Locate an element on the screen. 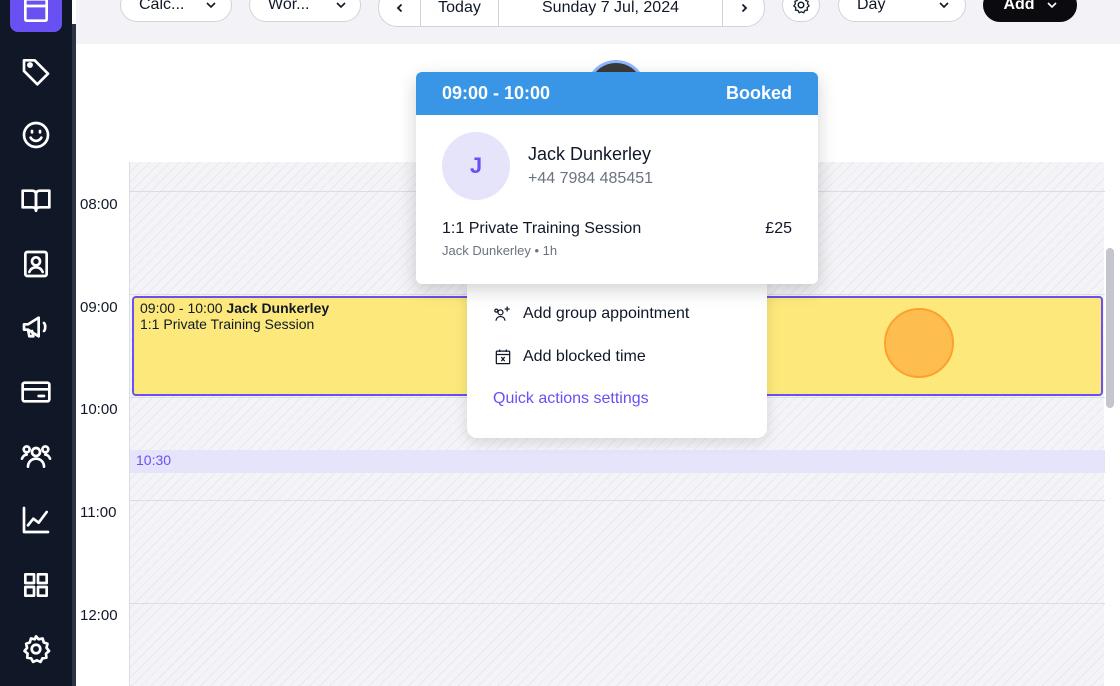 This screenshot has height=686, width=1120. team-icon is located at coordinates (36, 456).